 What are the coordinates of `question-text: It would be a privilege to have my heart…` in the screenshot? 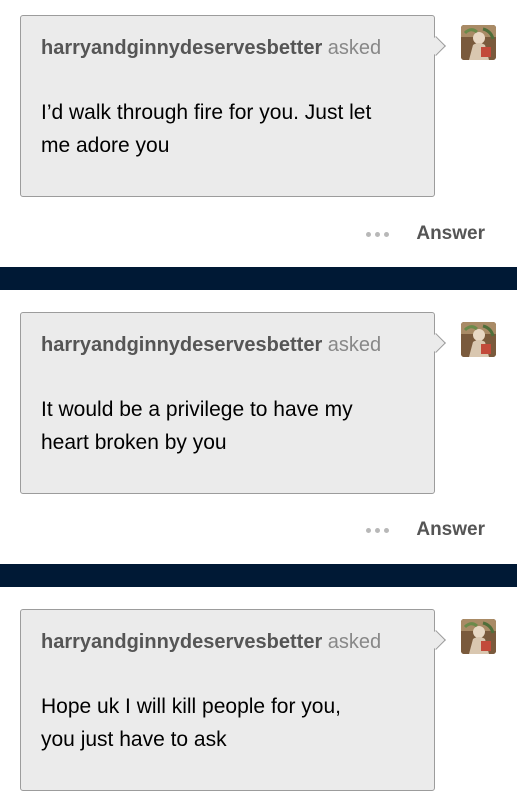 It's located at (231, 426).